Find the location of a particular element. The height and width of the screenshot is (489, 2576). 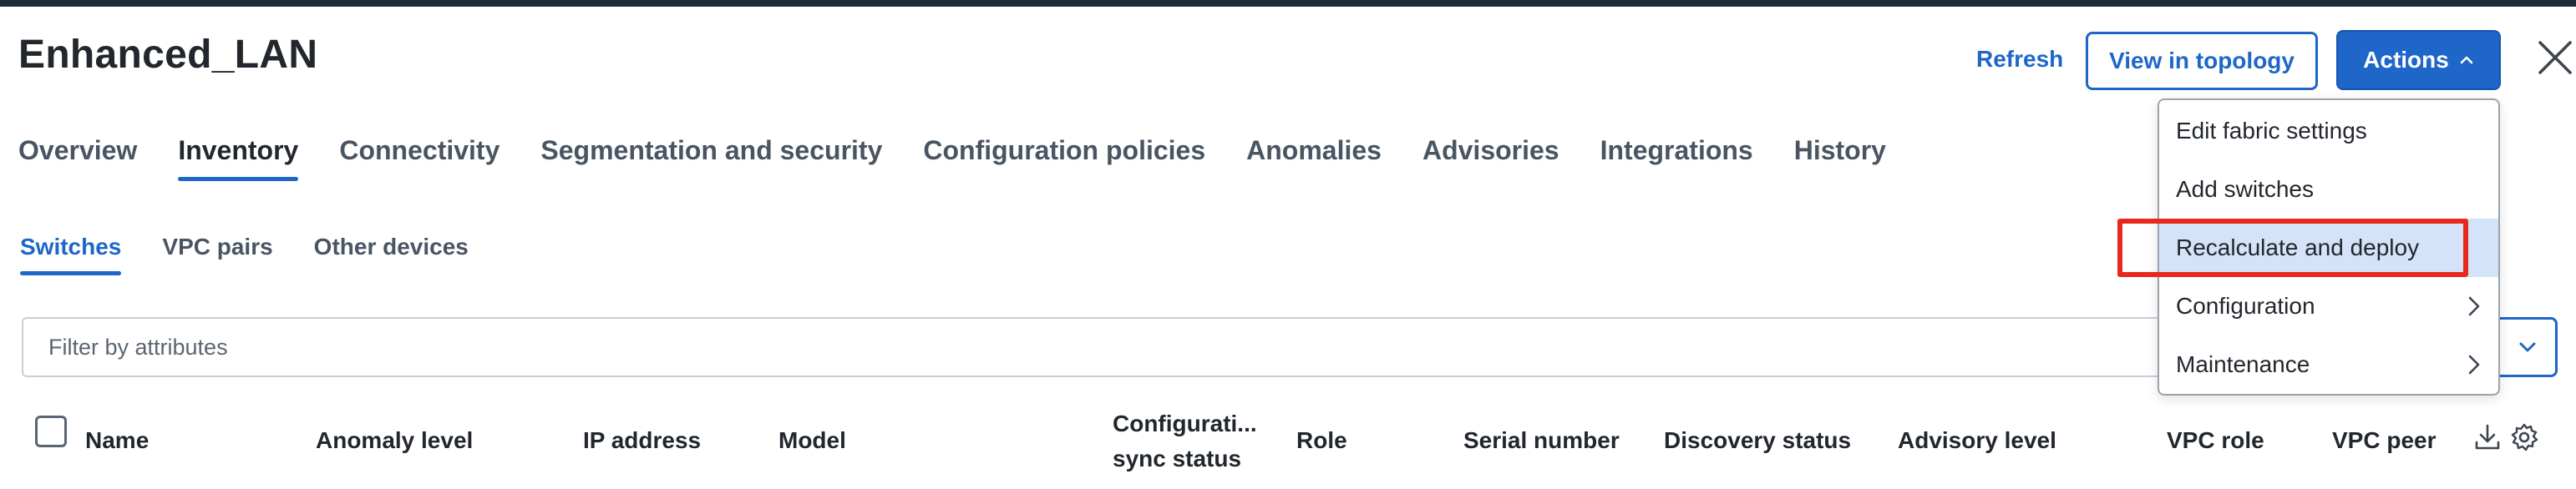

page-title: Enhanced_LAN is located at coordinates (168, 55).